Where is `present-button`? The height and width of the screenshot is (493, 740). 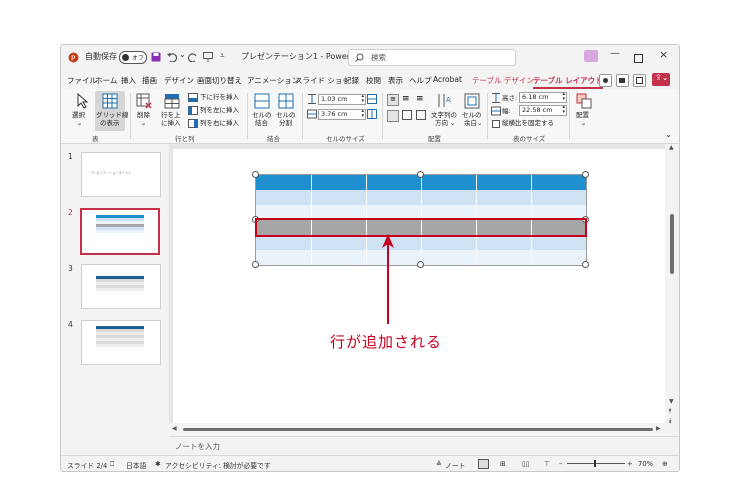 present-button is located at coordinates (622, 80).